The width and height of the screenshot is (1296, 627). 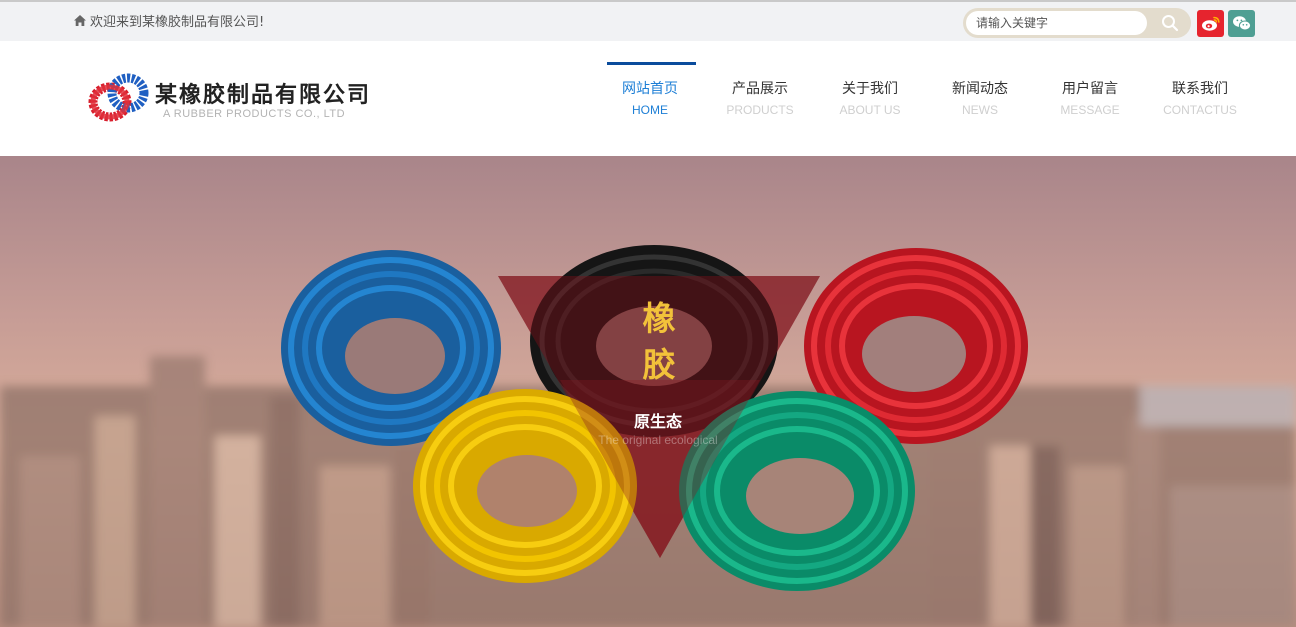 I want to click on headline-char-1: 橡, so click(x=659, y=318).